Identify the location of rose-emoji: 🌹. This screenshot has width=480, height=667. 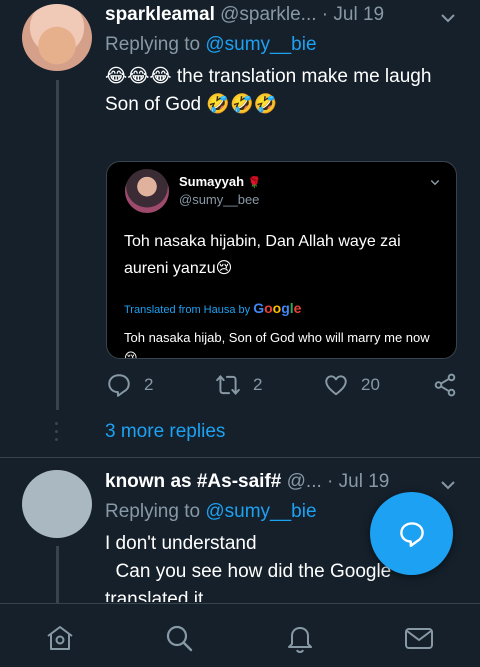
(254, 183).